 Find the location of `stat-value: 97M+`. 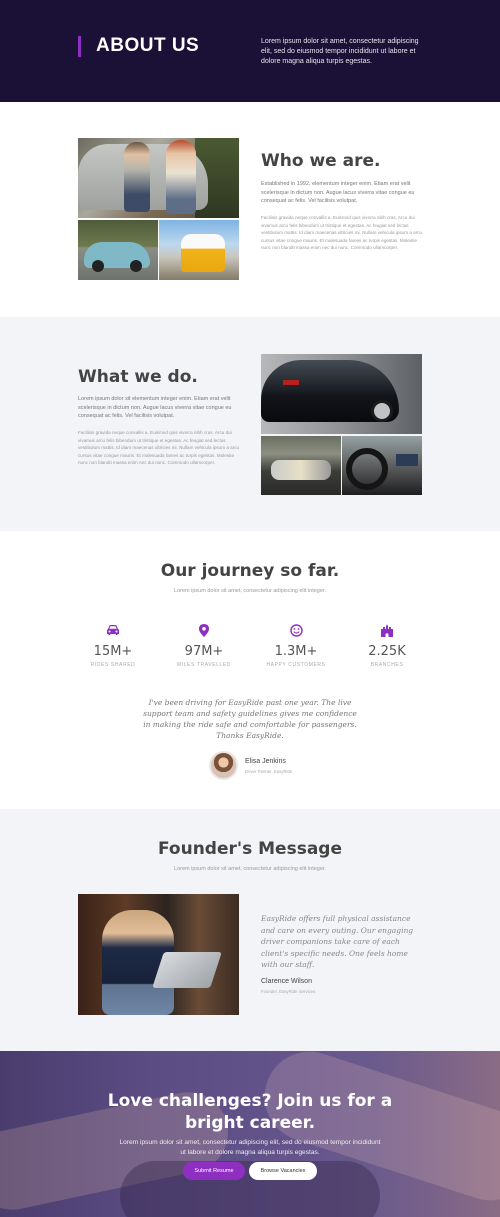

stat-value: 97M+ is located at coordinates (204, 651).